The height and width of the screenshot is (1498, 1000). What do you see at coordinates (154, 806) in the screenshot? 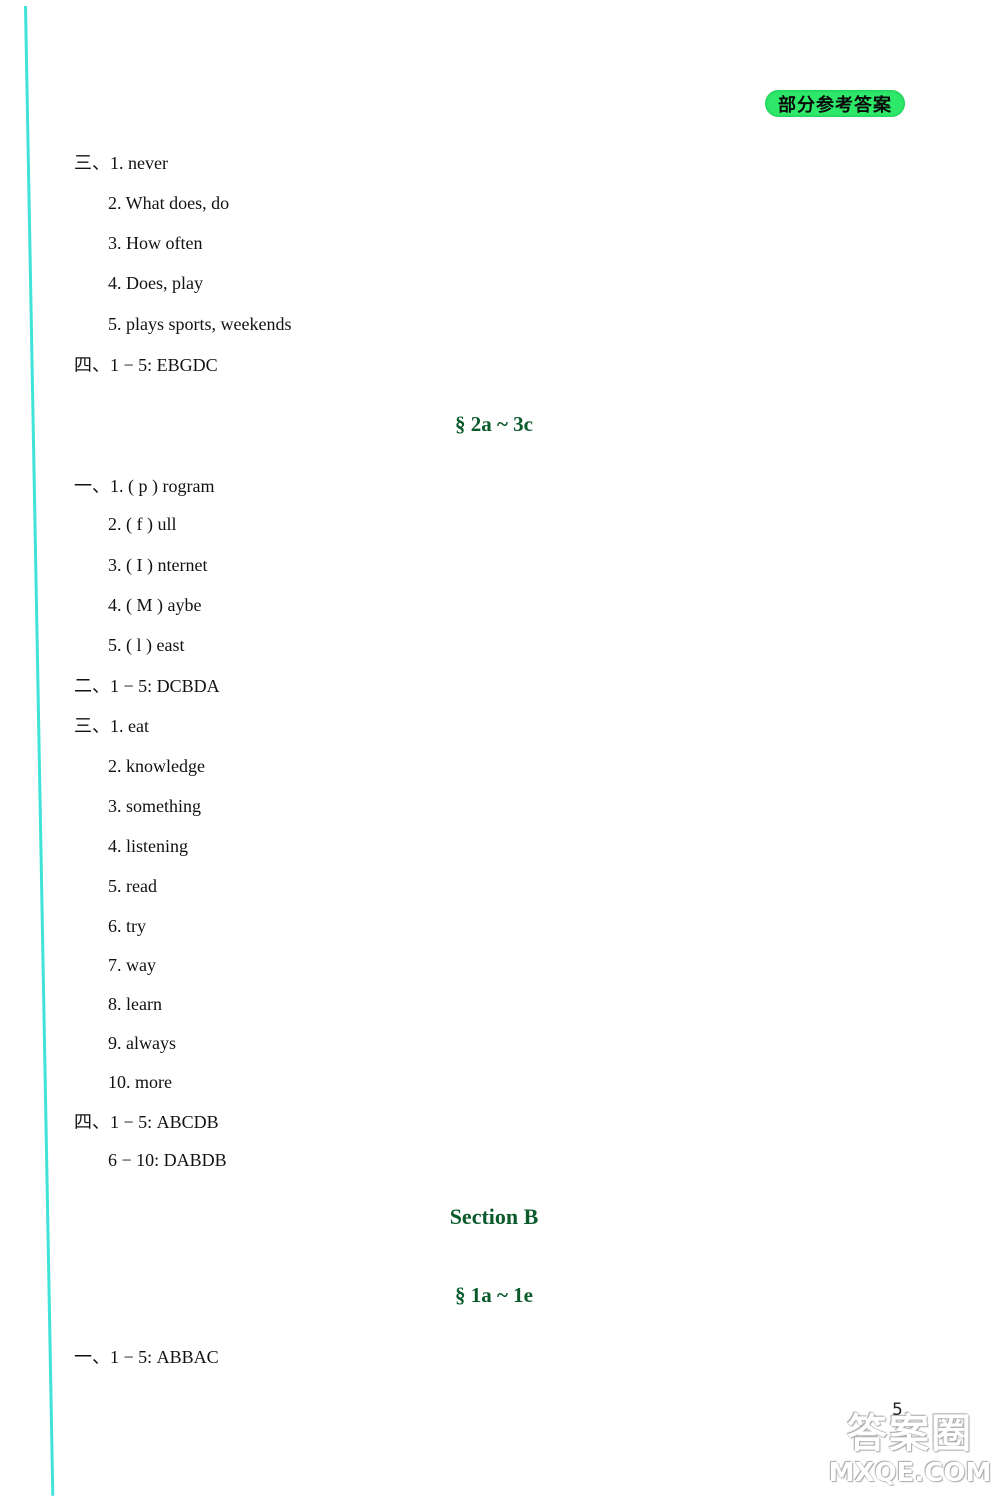
I see `answer-line: 3. something` at bounding box center [154, 806].